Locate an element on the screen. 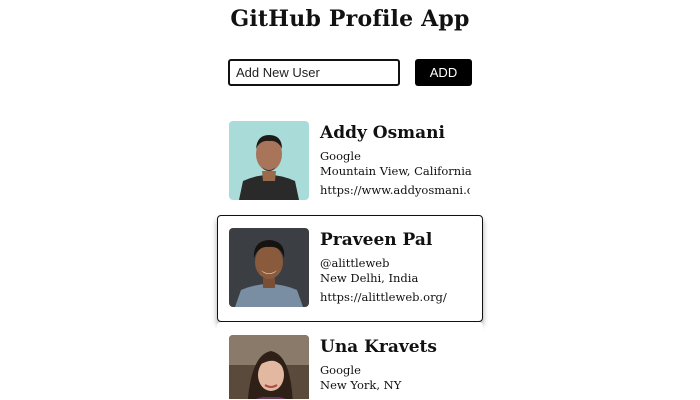 The image size is (700, 400). profile-name: Praveen Pal is located at coordinates (376, 240).